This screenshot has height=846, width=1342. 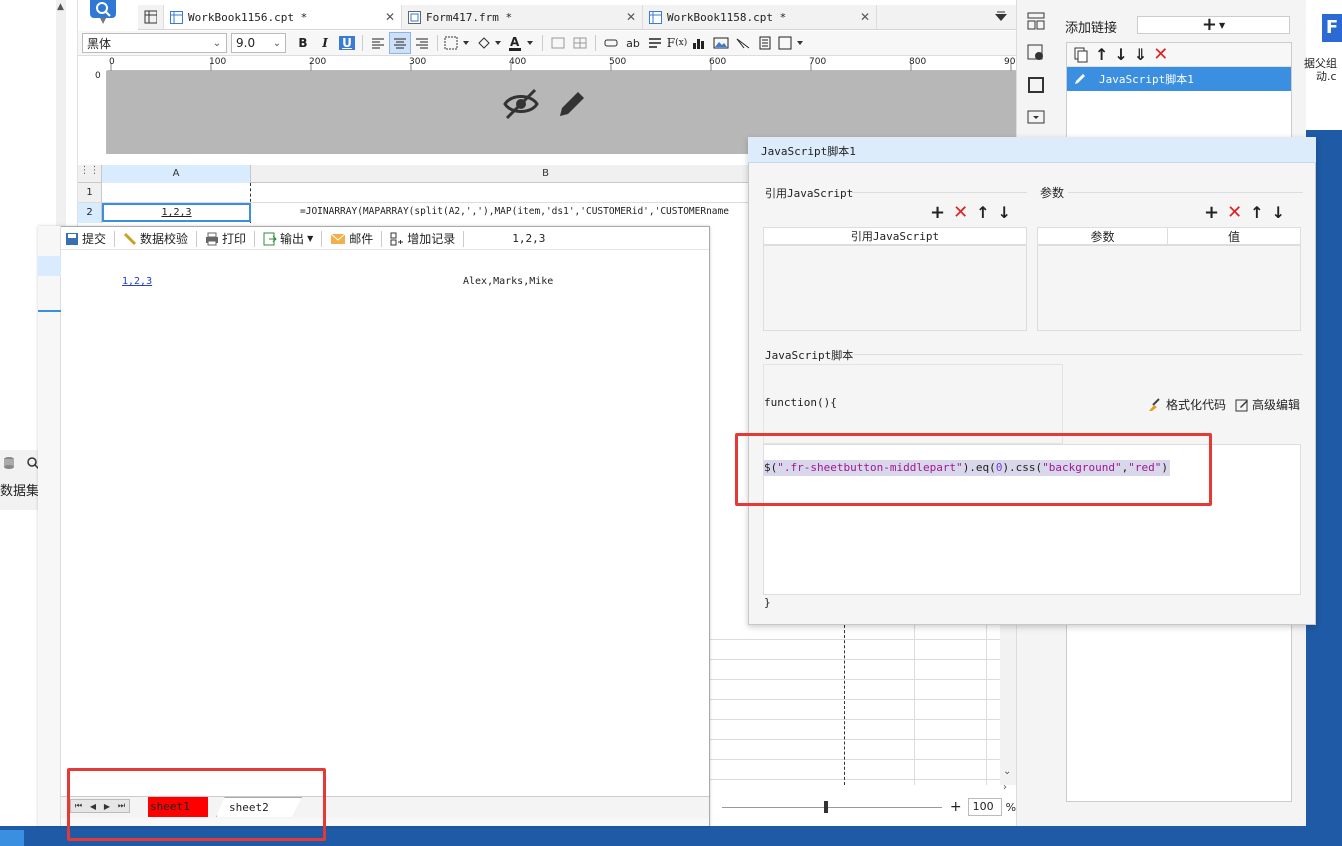 What do you see at coordinates (677, 43) in the screenshot?
I see `formula-icon: F (x)` at bounding box center [677, 43].